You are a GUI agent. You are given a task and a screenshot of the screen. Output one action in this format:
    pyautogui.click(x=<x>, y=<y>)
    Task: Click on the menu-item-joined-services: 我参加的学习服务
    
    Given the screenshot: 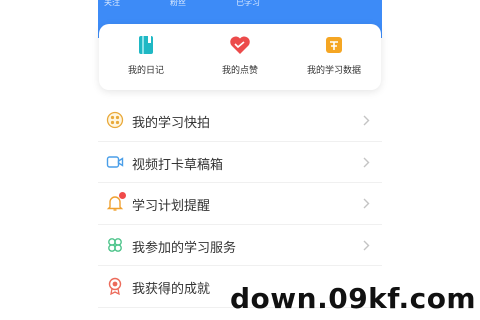 What is the action you would take?
    pyautogui.click(x=240, y=245)
    